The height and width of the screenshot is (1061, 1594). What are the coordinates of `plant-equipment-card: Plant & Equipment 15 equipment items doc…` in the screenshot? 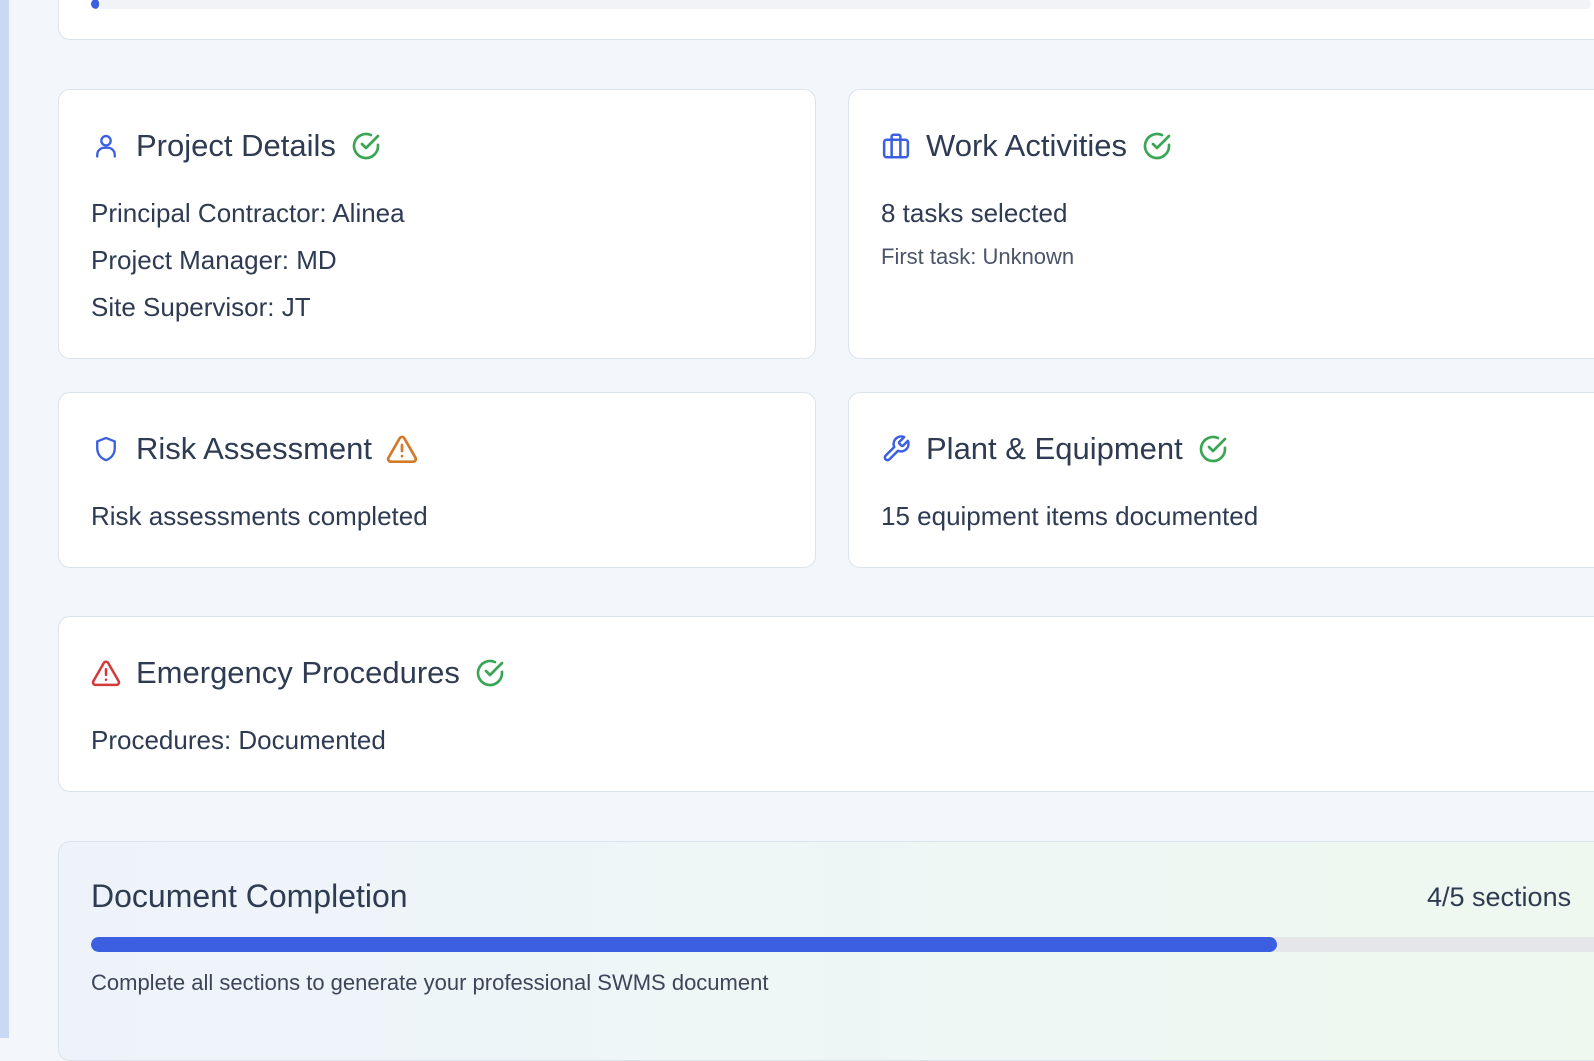 It's located at (1221, 480).